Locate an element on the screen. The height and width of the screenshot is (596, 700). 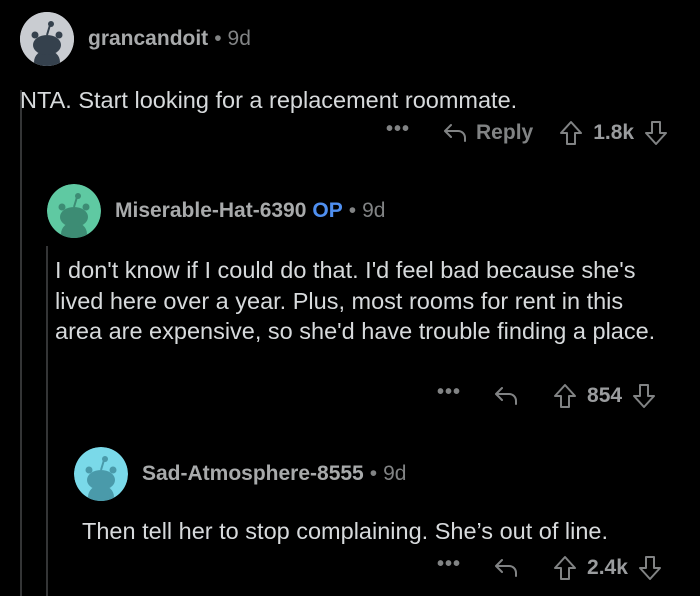
username: Miserable-Hat-6390 is located at coordinates (210, 210).